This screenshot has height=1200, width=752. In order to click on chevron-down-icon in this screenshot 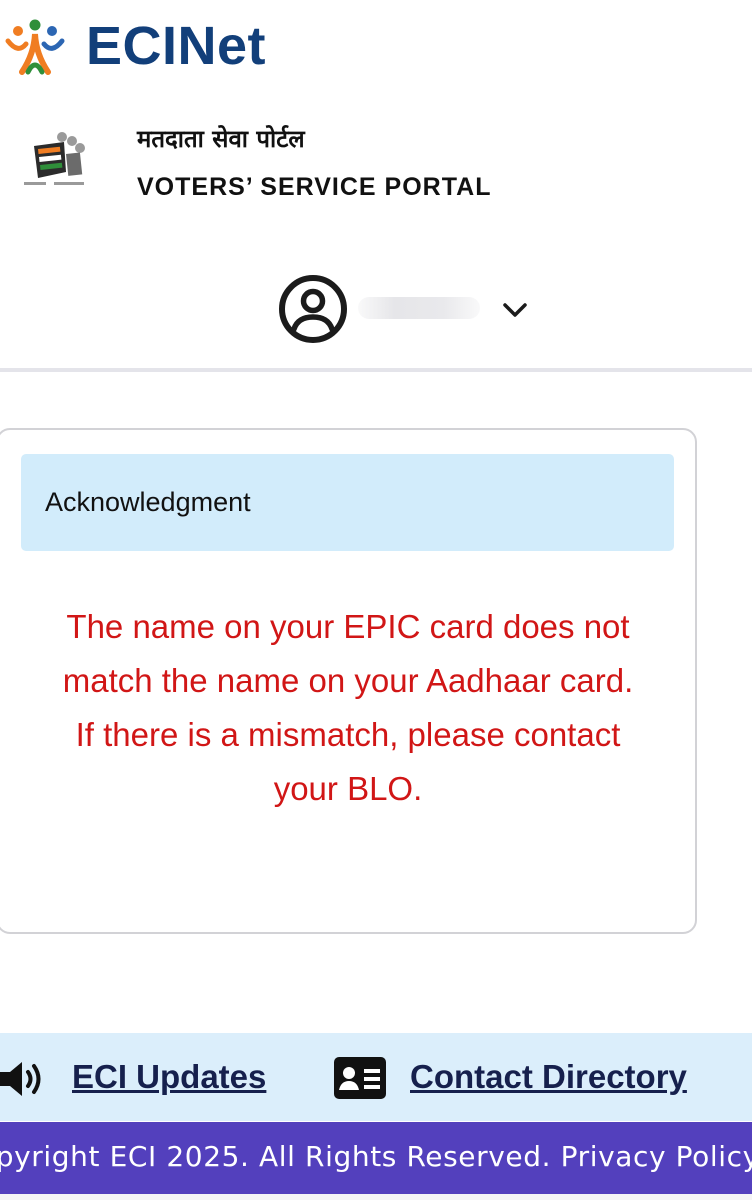, I will do `click(515, 310)`.